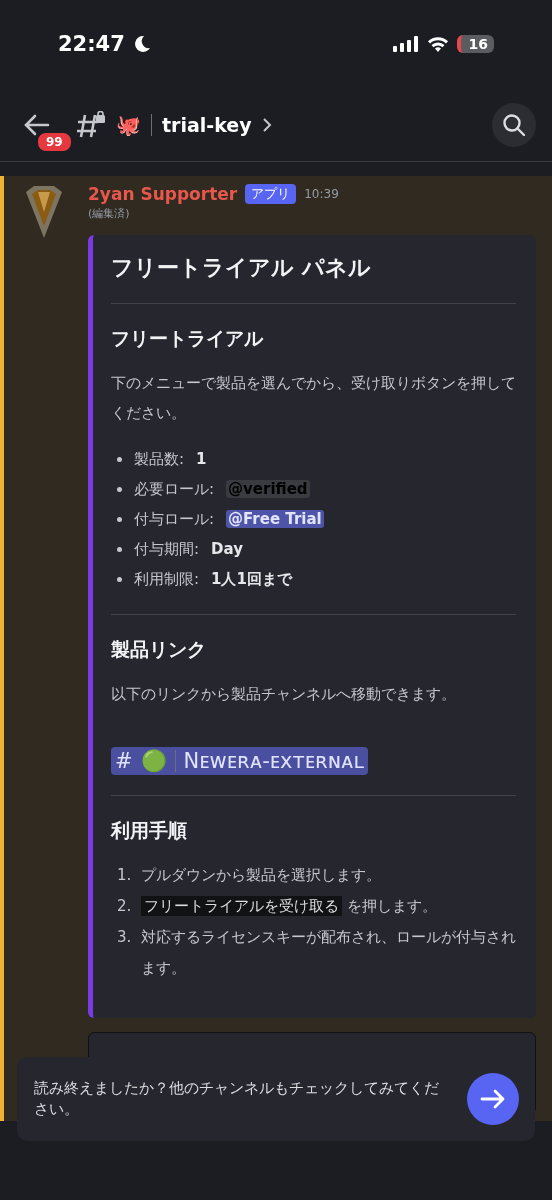 This screenshot has height=1200, width=552. Describe the element at coordinates (167, 579) in the screenshot. I see `list-label: 利用制限:` at that location.